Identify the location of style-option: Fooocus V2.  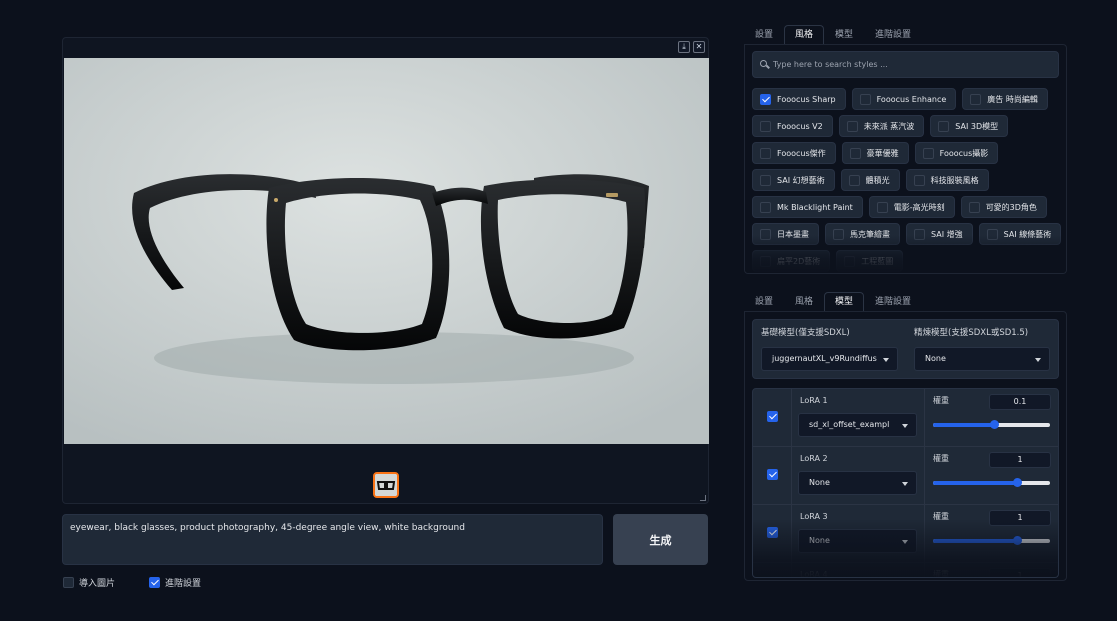
(792, 126).